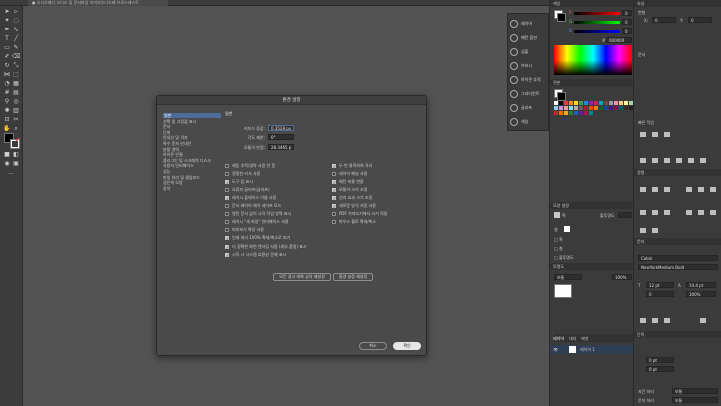  I want to click on artboard-tool-icon: ⊡, so click(7, 120).